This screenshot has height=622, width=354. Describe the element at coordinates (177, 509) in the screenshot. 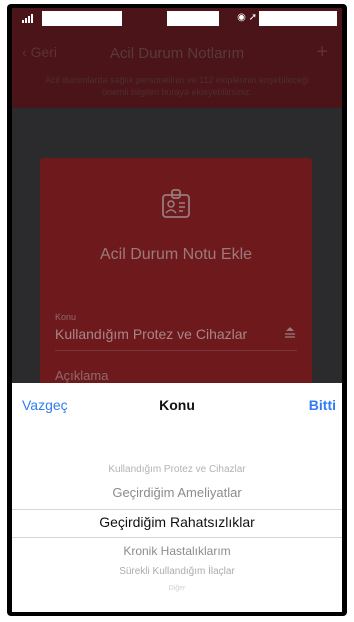

I see `selection-line-top` at that location.